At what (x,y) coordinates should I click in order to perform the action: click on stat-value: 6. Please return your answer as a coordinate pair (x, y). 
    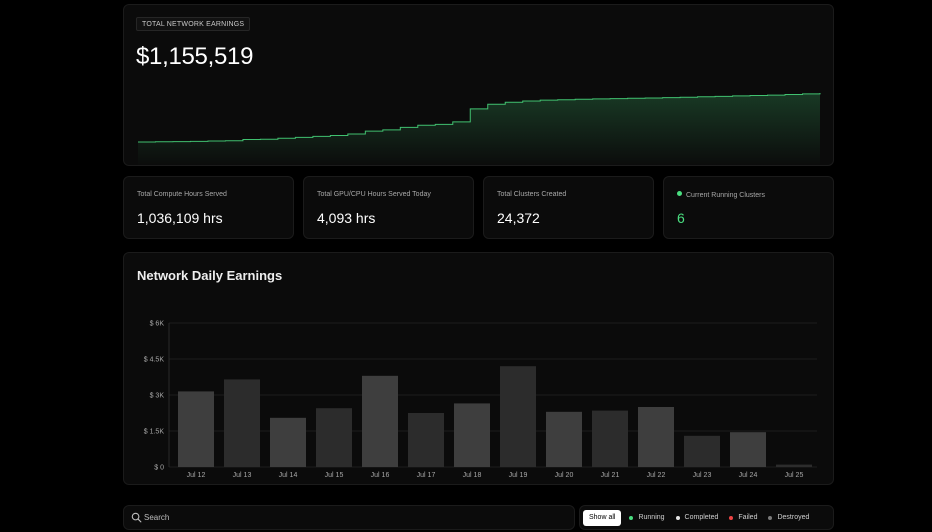
    Looking at the image, I should click on (681, 218).